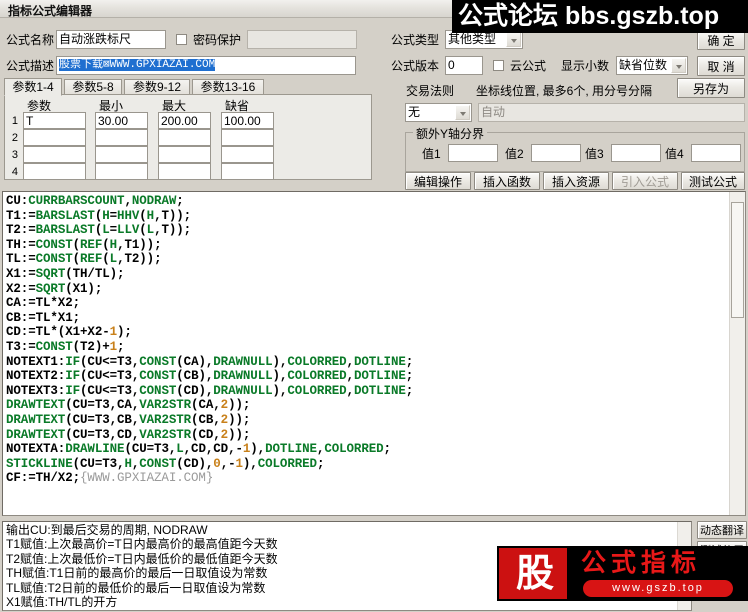 This screenshot has width=748, height=612. What do you see at coordinates (14, 172) in the screenshot?
I see `param-row-number: 4` at bounding box center [14, 172].